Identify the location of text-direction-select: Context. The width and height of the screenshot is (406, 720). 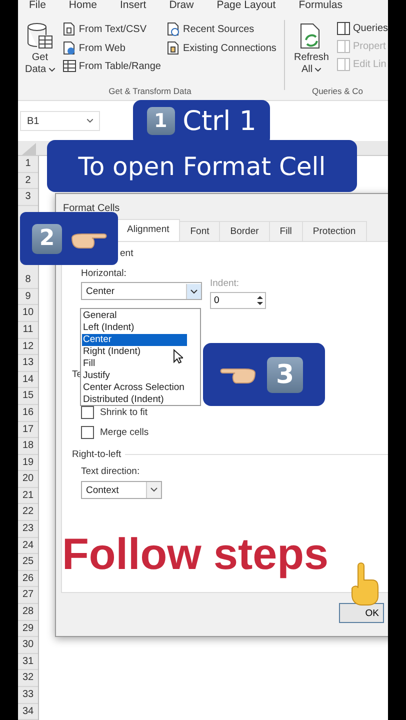
(121, 490).